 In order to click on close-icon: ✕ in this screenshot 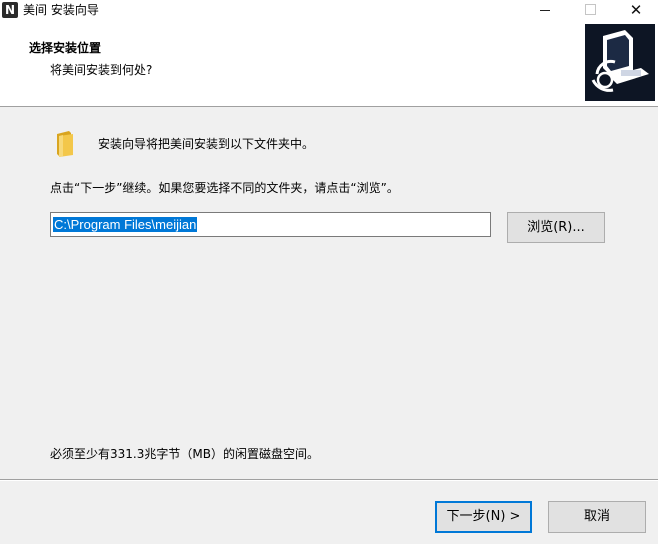, I will do `click(636, 10)`.